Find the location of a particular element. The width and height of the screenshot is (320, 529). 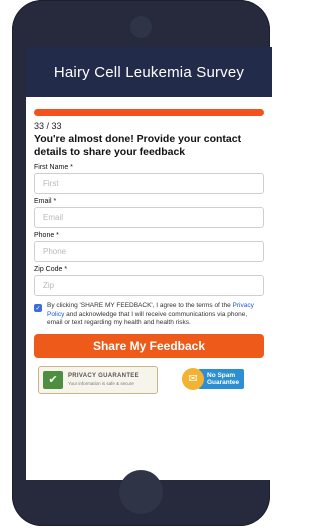

survey-header: Hairy Cell Leukemia Survey is located at coordinates (149, 72).